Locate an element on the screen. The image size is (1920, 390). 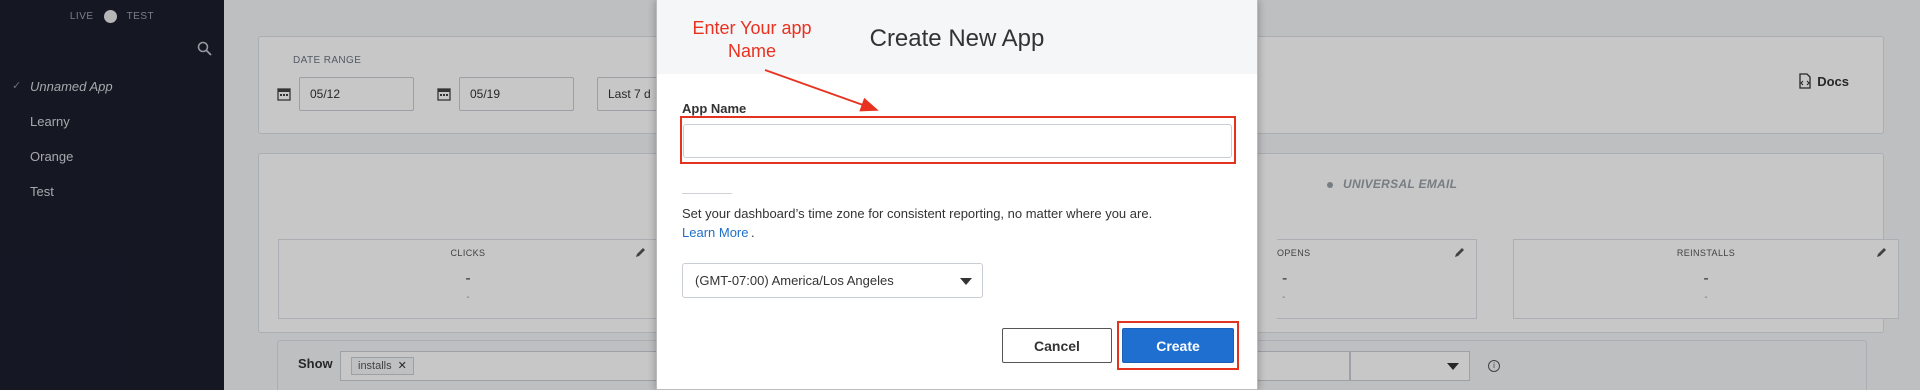
learn-more-suffix: . is located at coordinates (753, 232).